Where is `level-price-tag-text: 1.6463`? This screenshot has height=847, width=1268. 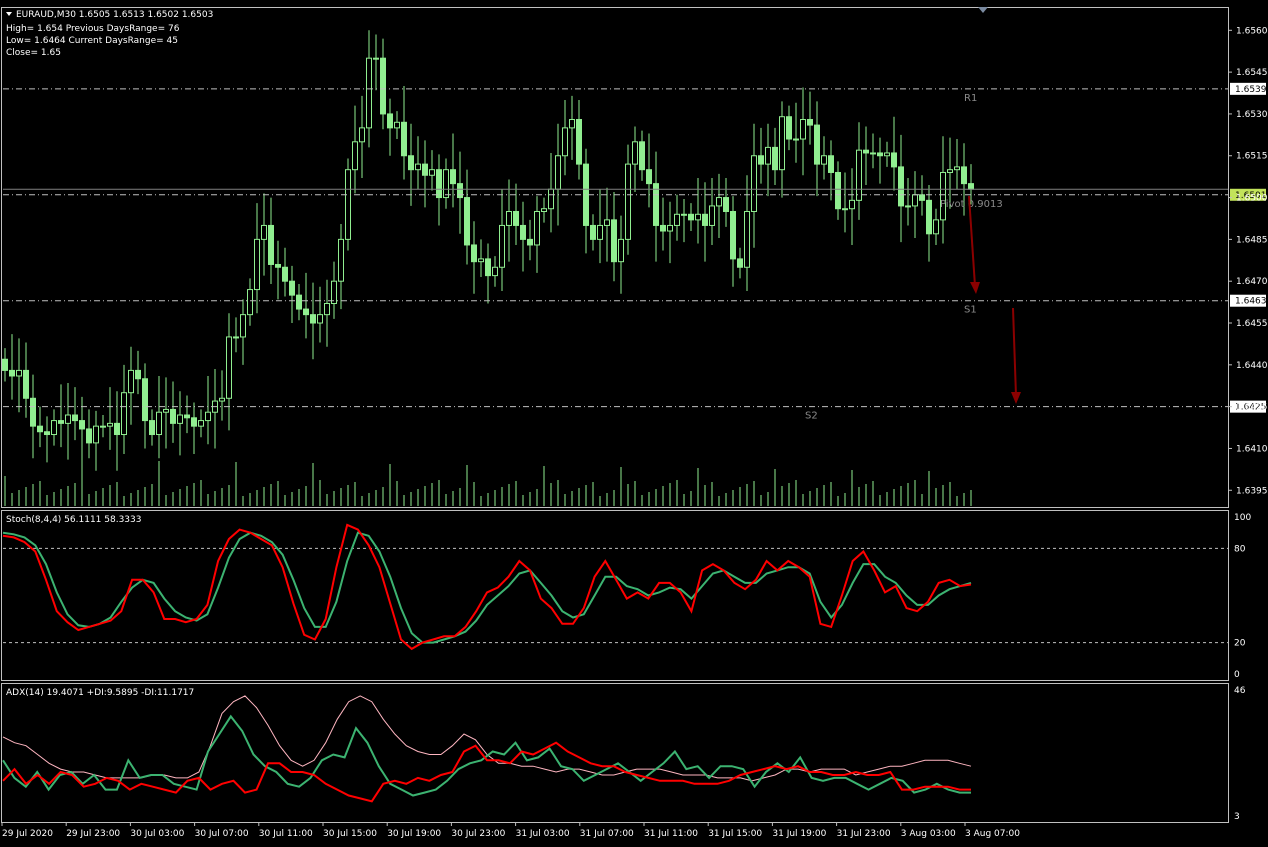
level-price-tag-text: 1.6463 is located at coordinates (1251, 302).